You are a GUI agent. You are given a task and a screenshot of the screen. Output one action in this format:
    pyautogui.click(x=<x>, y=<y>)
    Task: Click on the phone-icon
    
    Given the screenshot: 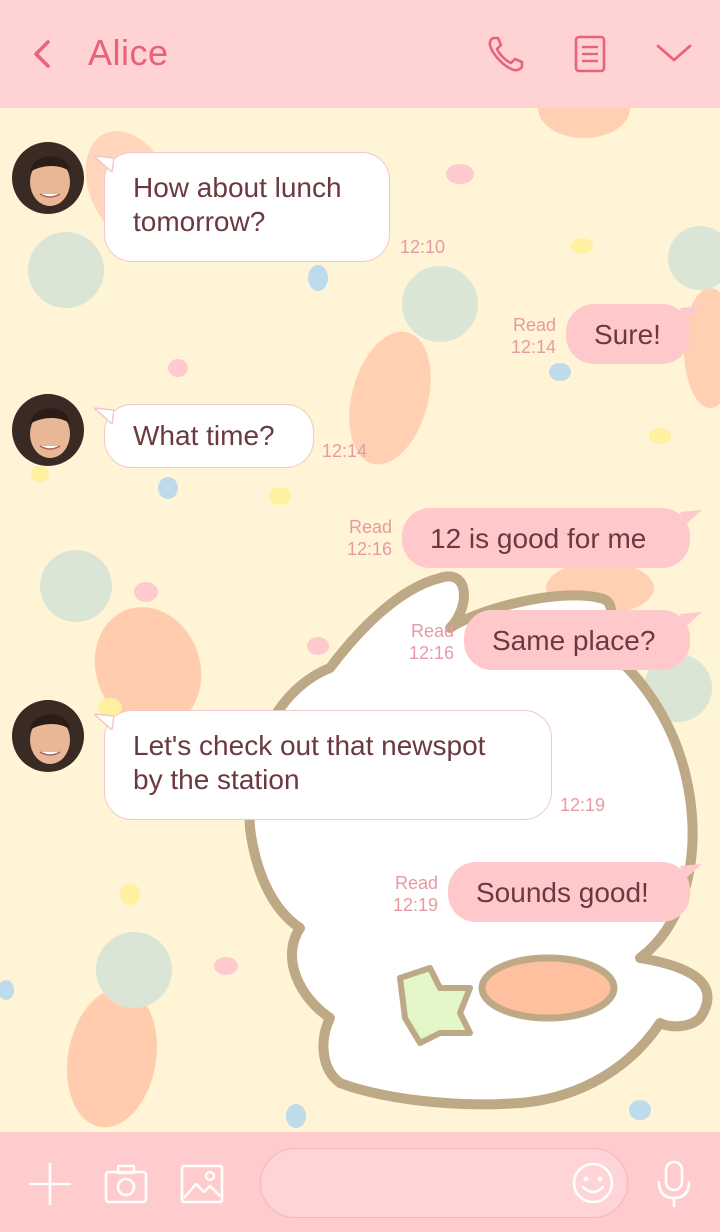 What is the action you would take?
    pyautogui.click(x=506, y=54)
    